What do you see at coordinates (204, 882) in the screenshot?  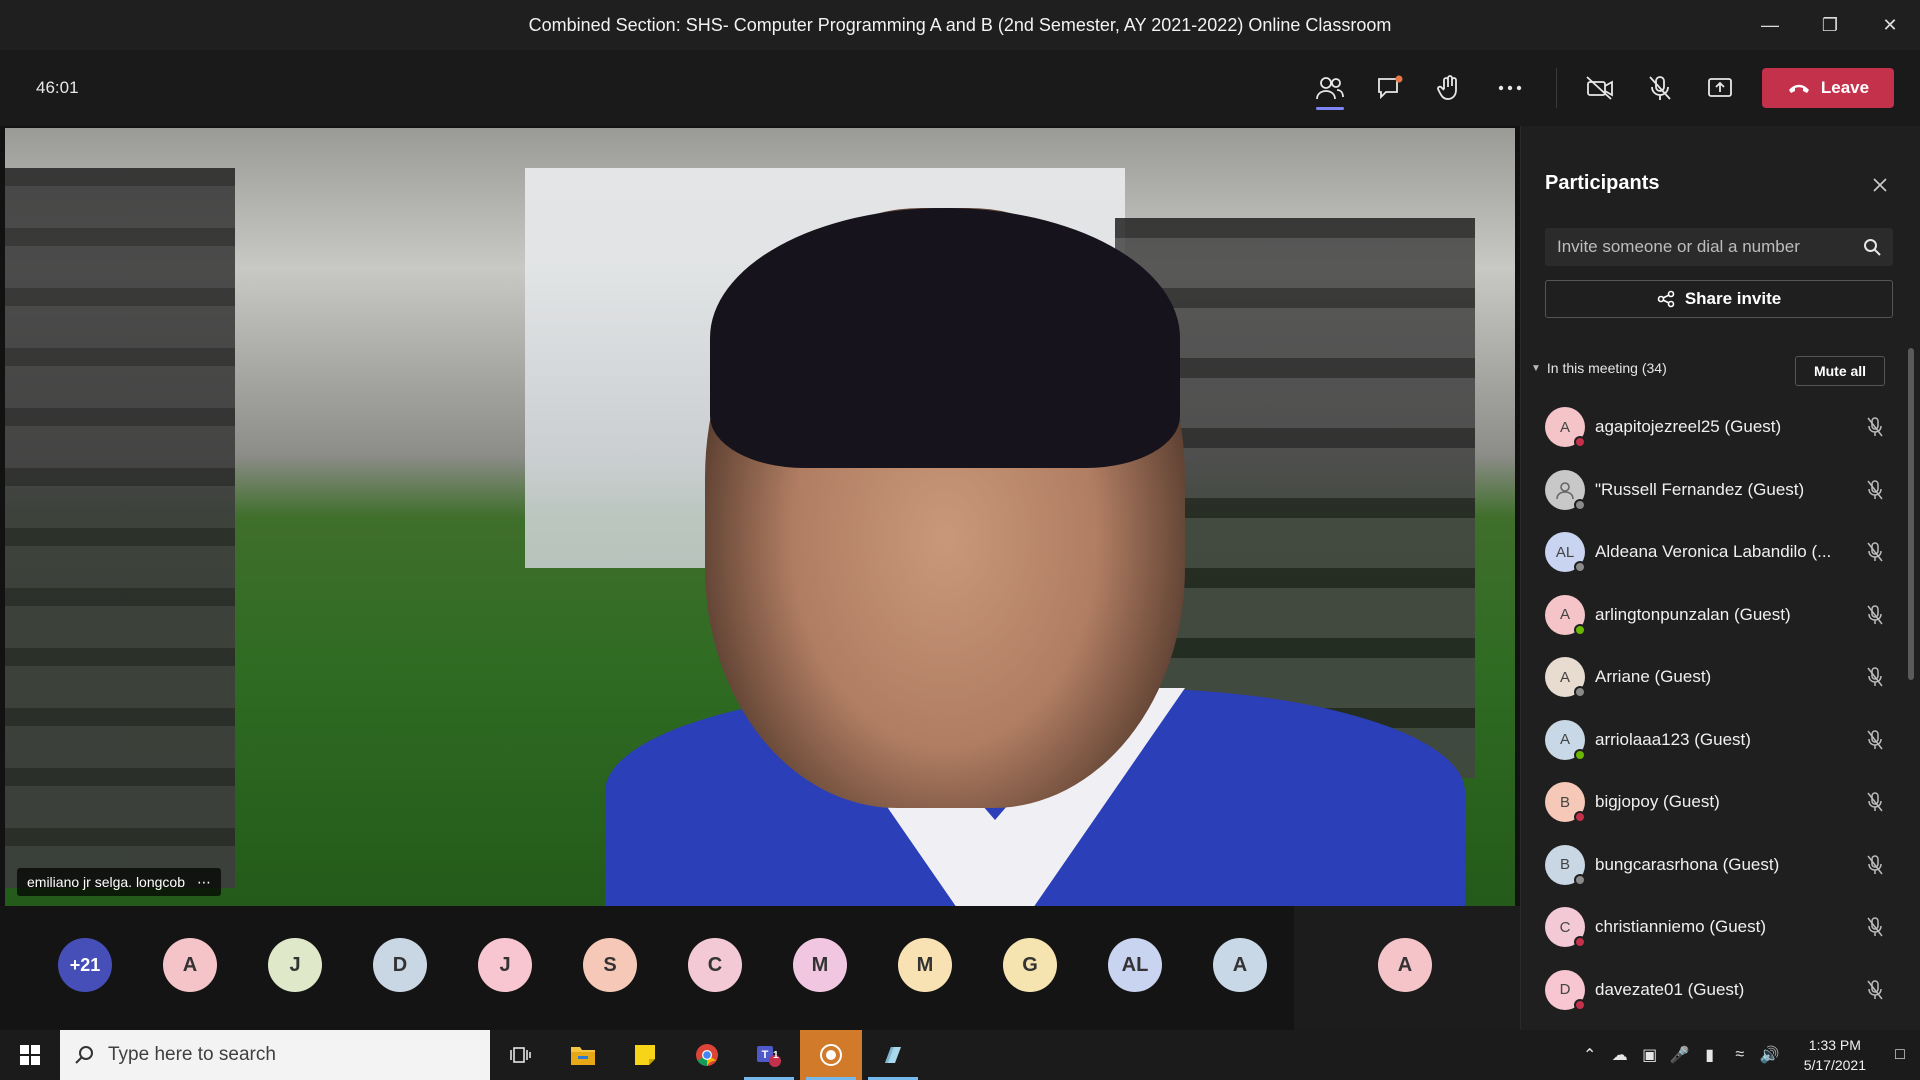 I see `speaker-more-button: ⋯` at bounding box center [204, 882].